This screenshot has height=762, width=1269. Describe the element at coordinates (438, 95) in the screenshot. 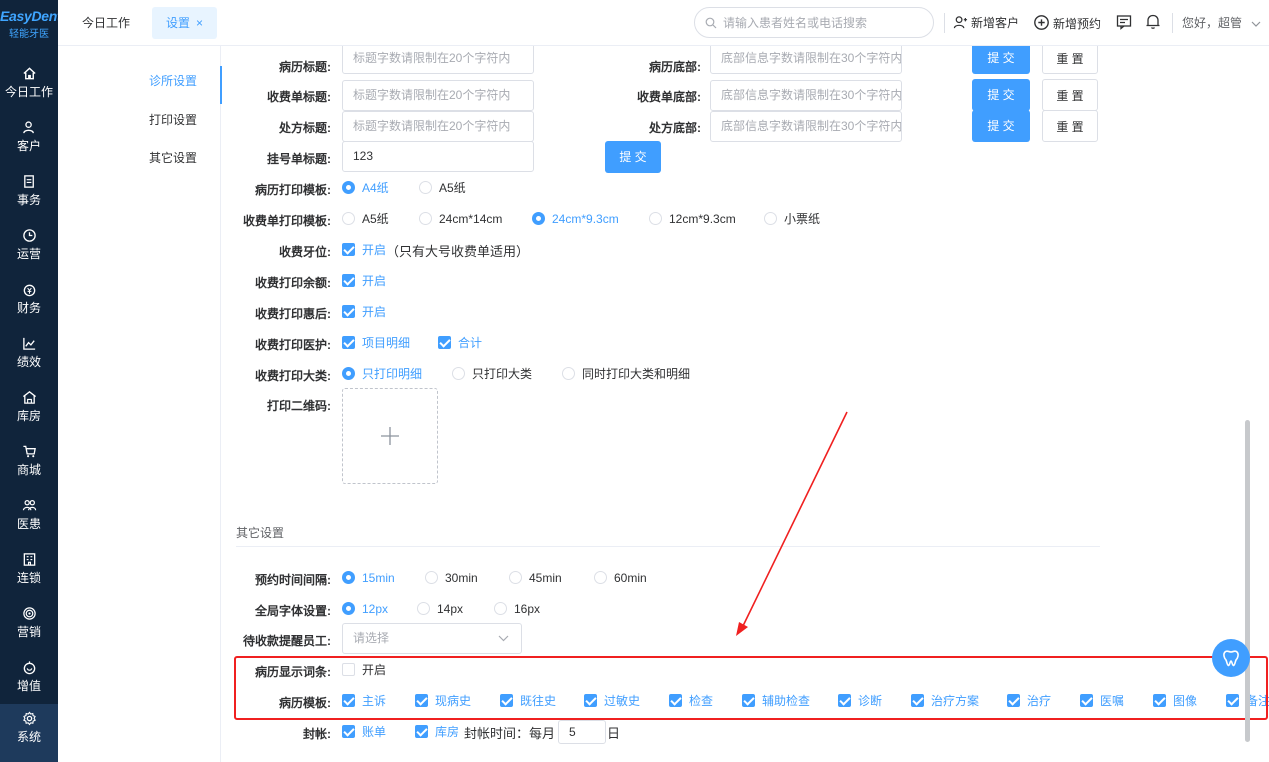

I see `receipt-title-input: 标题字数请限制在20个字符内` at that location.